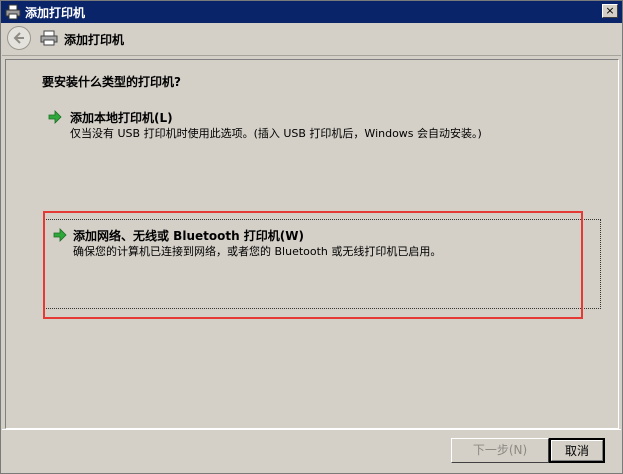 This screenshot has width=623, height=474. I want to click on nav-separator, so click(311, 55).